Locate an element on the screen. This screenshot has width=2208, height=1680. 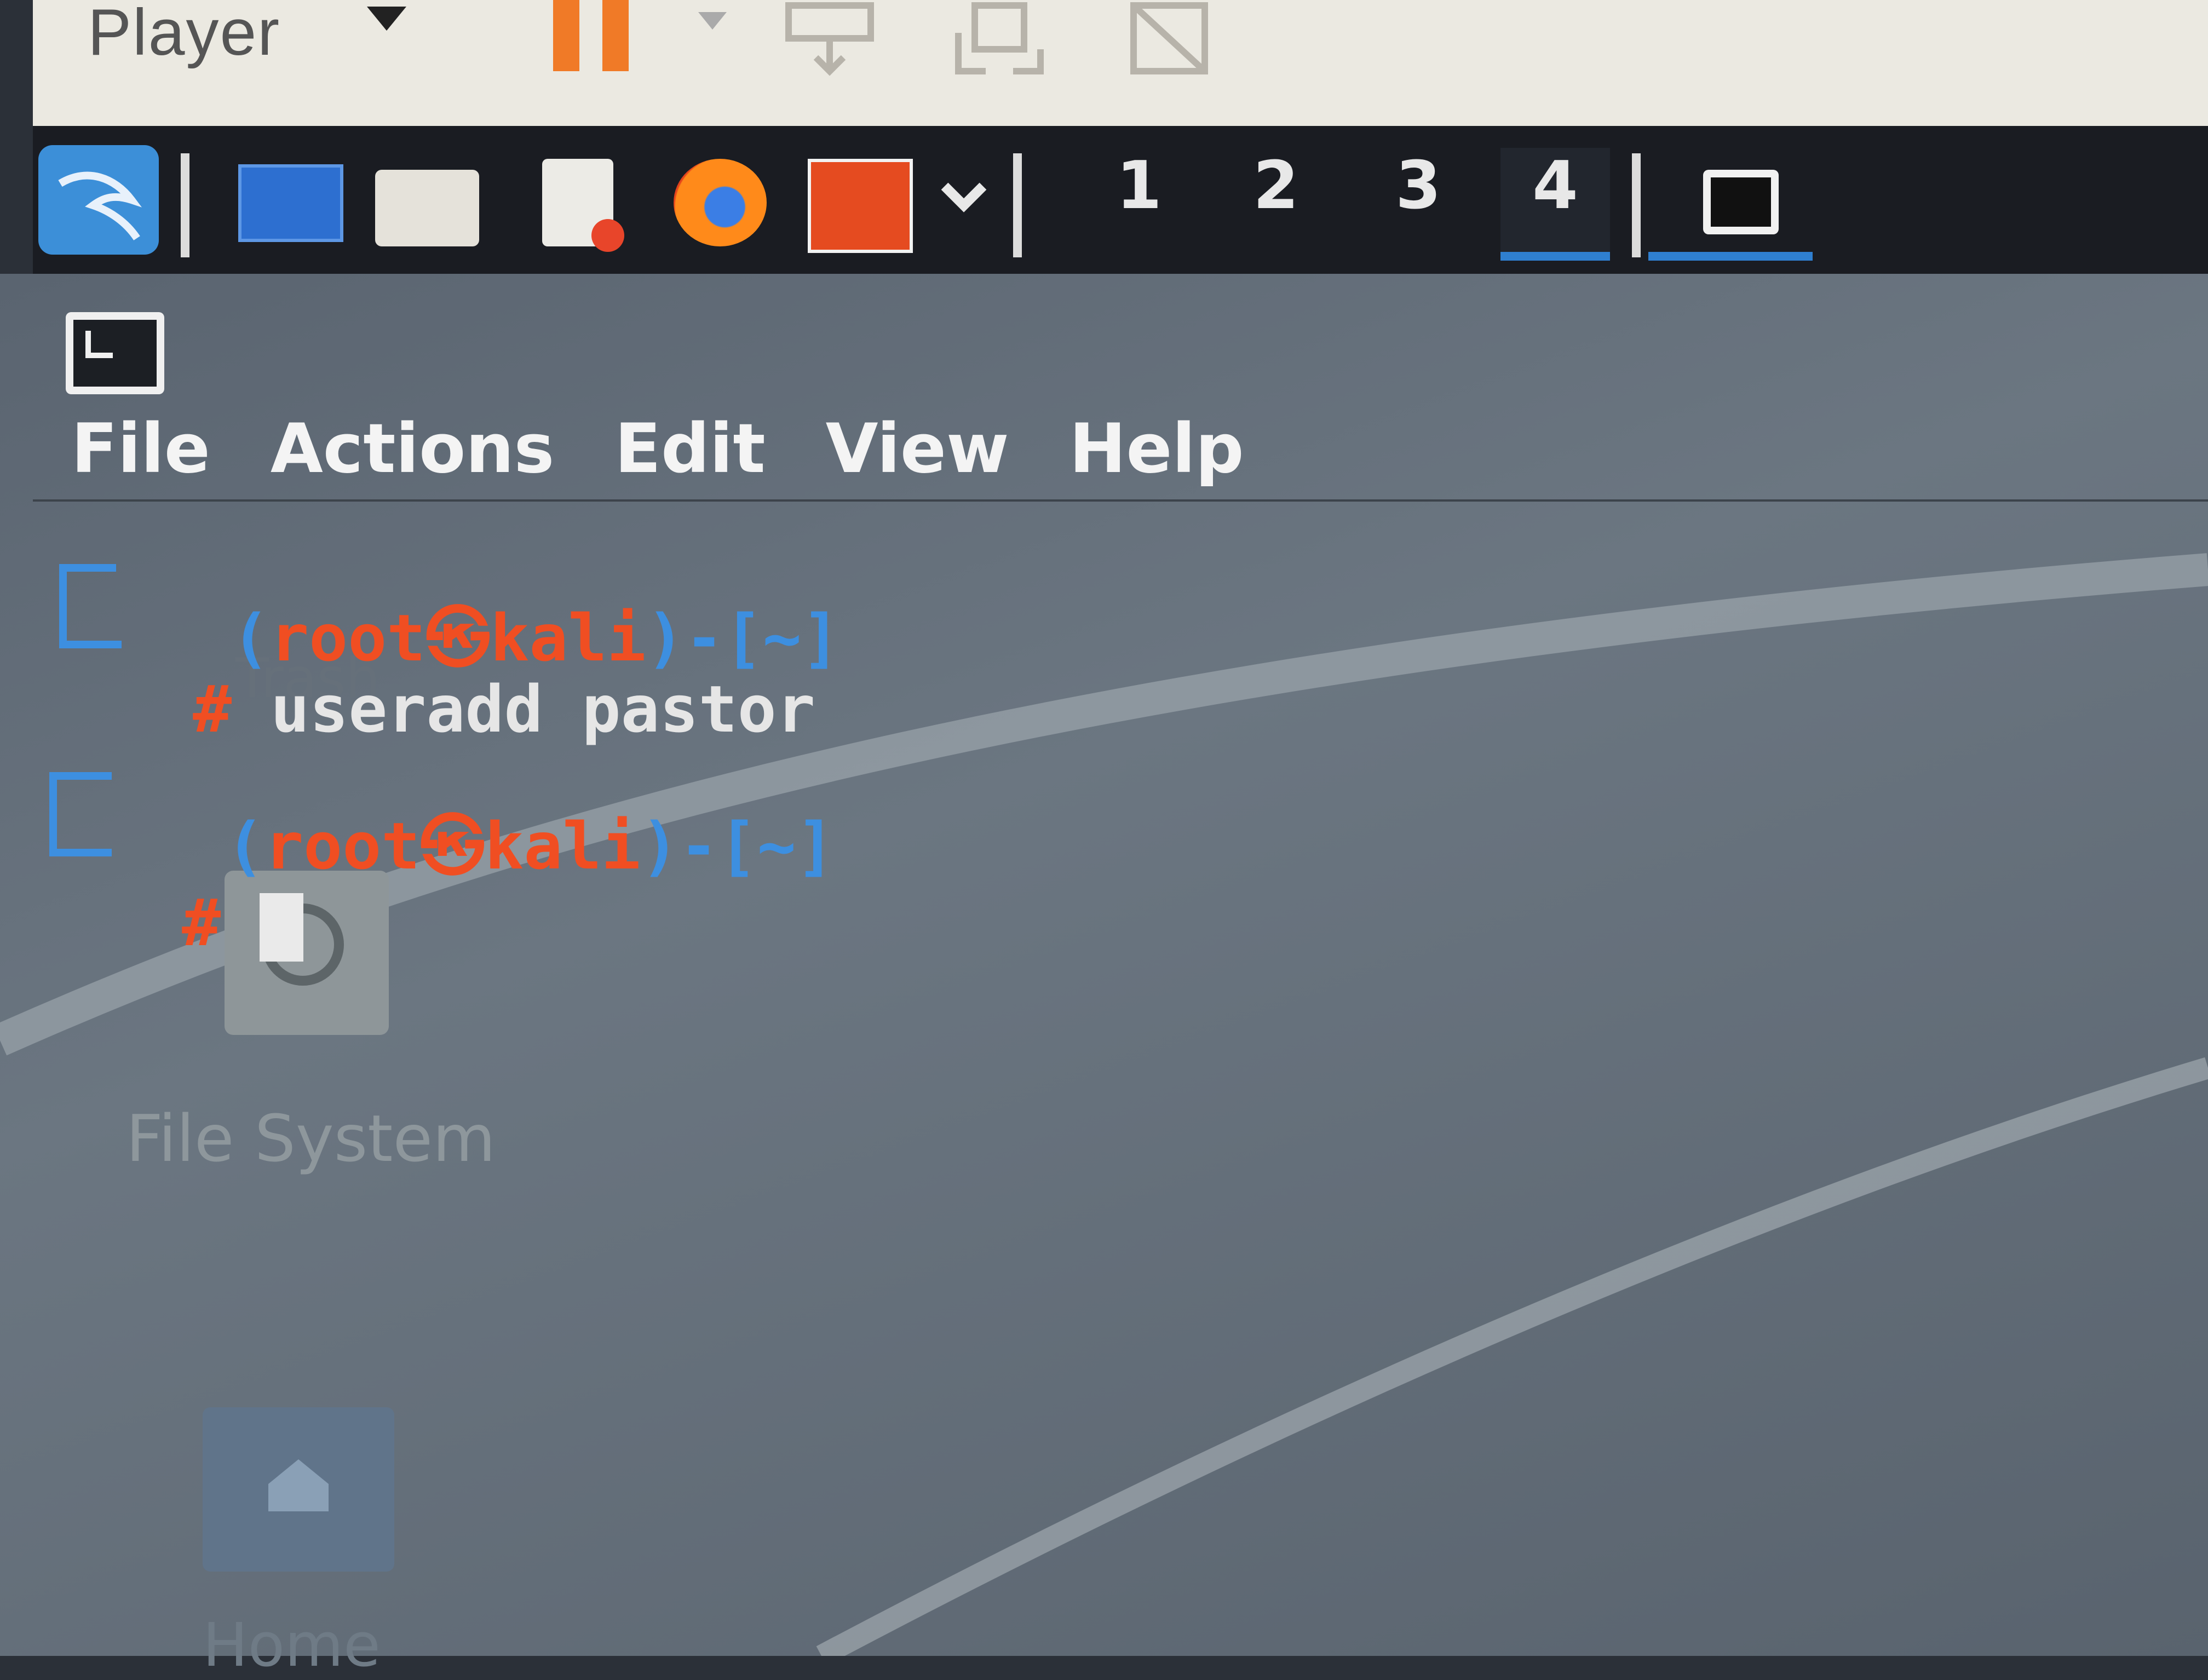
pause-icon is located at coordinates (594, 35).